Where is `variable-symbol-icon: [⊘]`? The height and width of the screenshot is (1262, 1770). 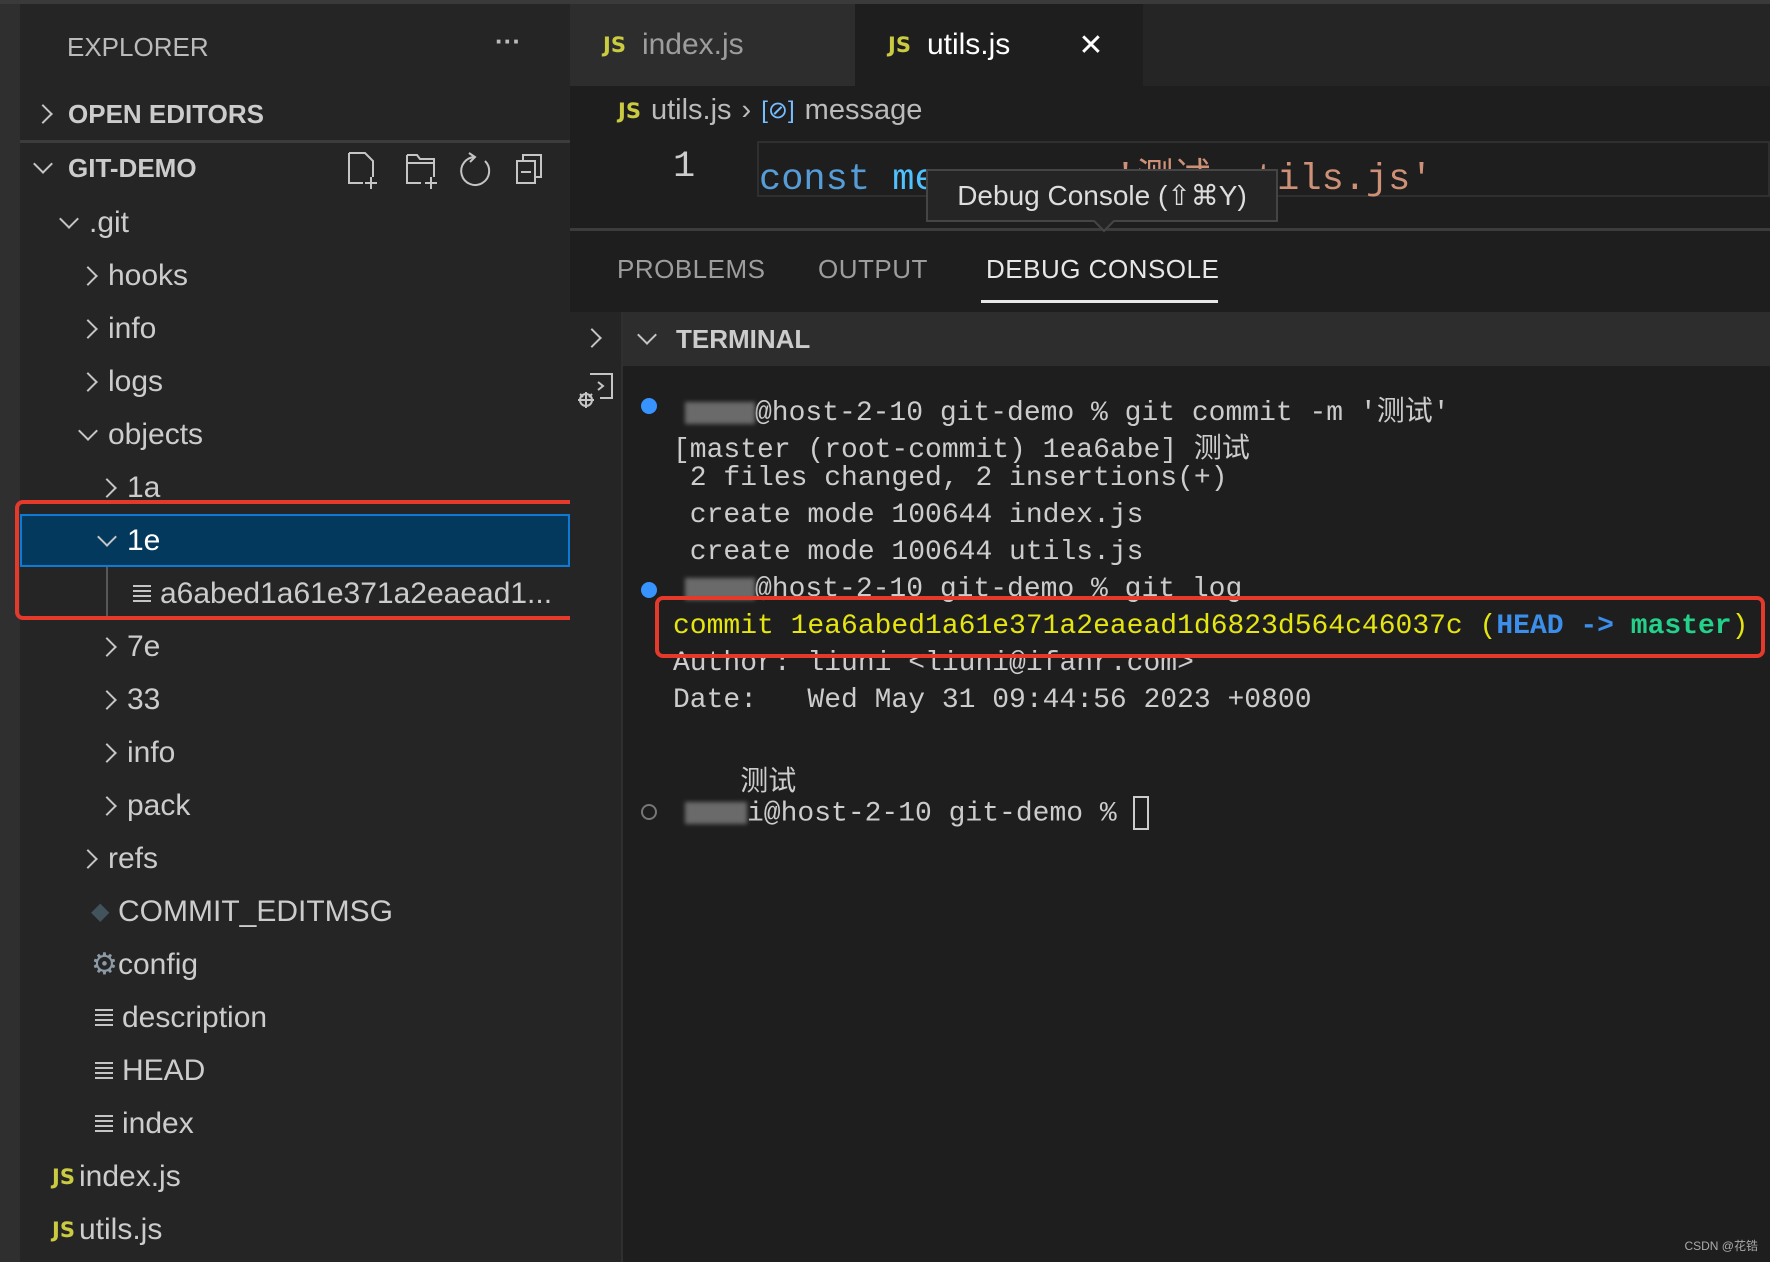
variable-symbol-icon: [⊘] is located at coordinates (778, 110).